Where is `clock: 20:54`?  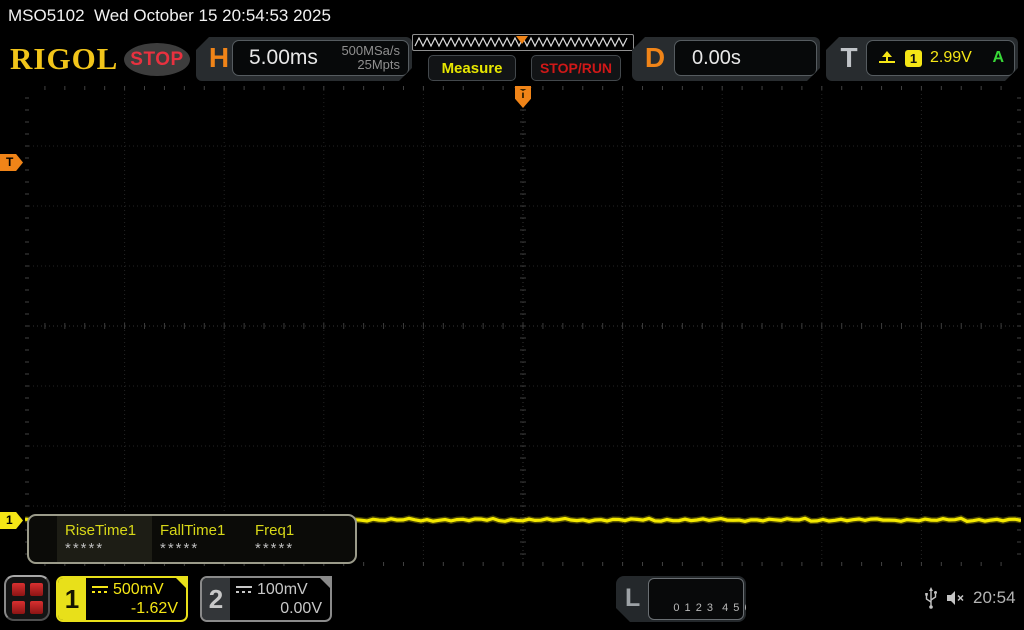
clock: 20:54 is located at coordinates (994, 597).